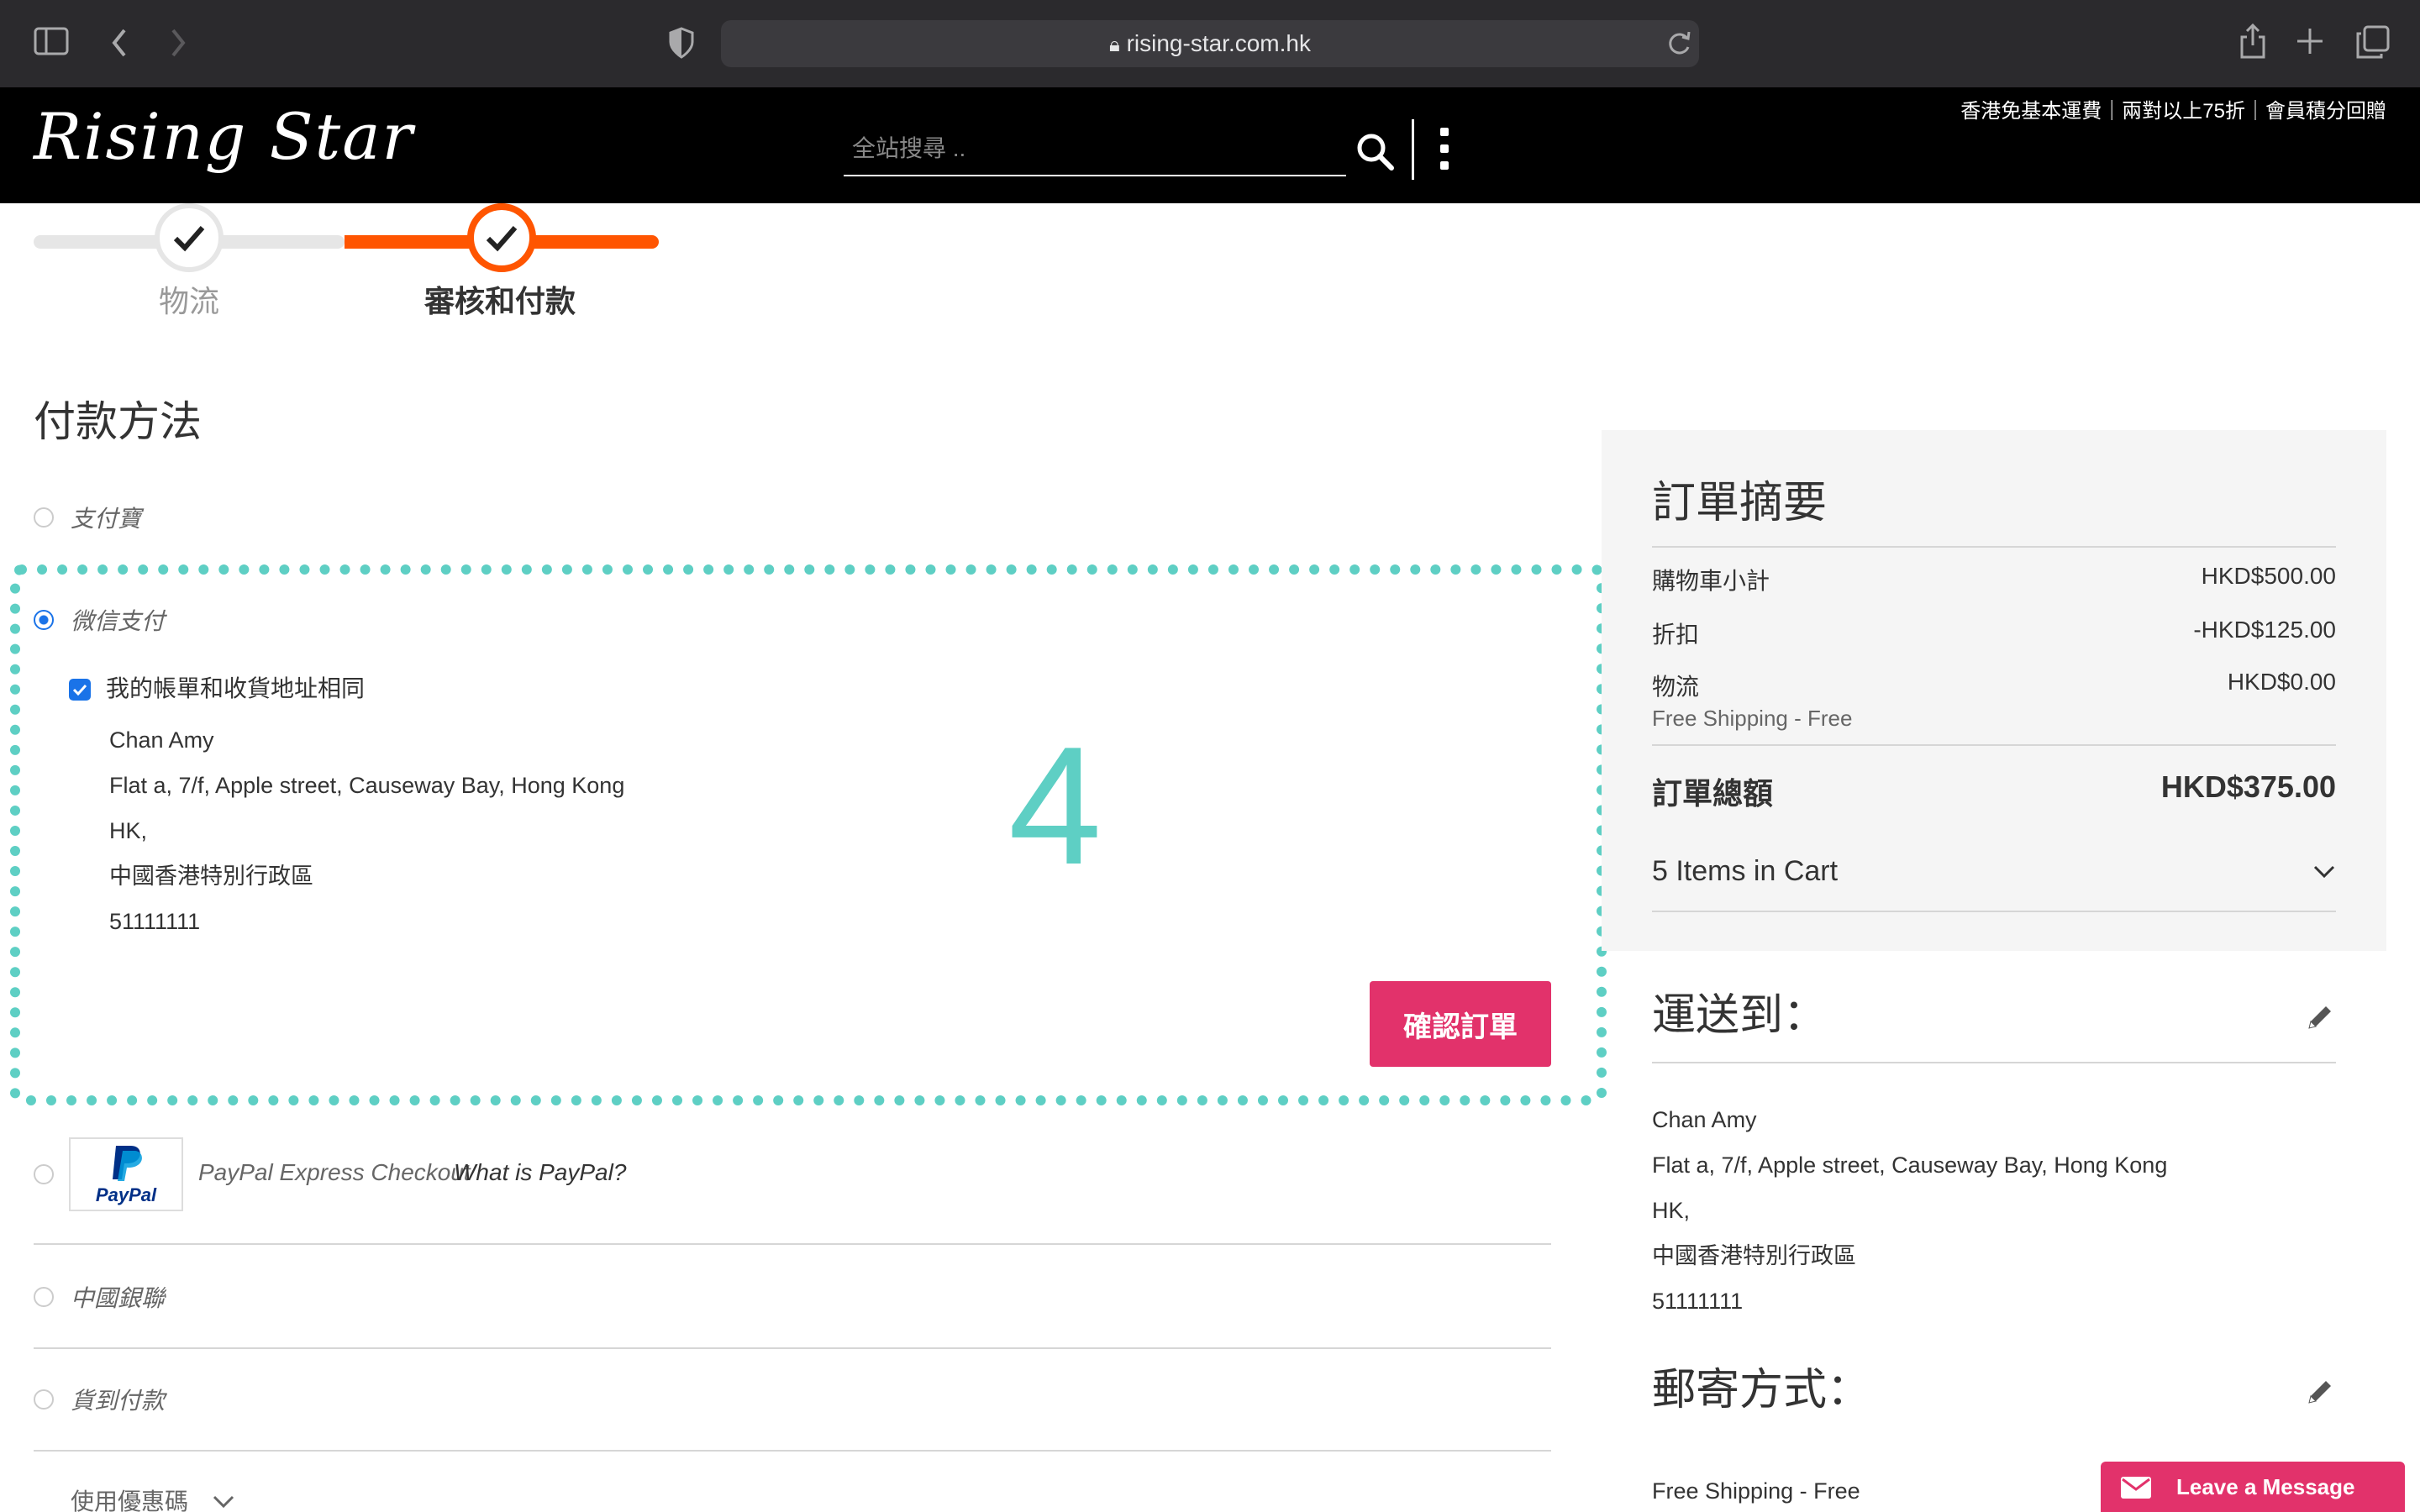 This screenshot has width=2420, height=1512. I want to click on order-total-value: HKD$375.00, so click(2248, 786).